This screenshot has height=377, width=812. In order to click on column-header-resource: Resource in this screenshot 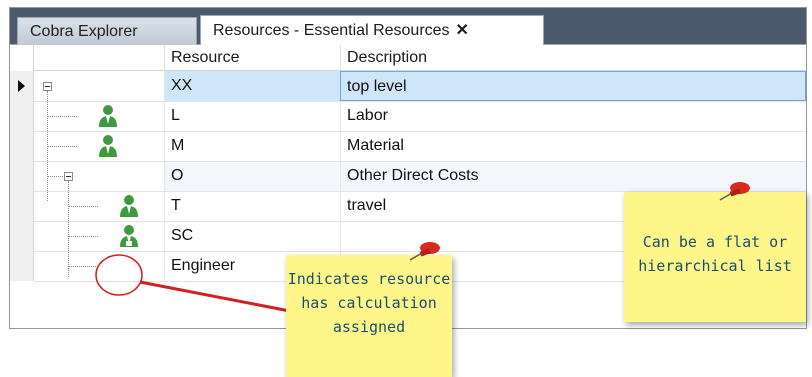, I will do `click(252, 58)`.